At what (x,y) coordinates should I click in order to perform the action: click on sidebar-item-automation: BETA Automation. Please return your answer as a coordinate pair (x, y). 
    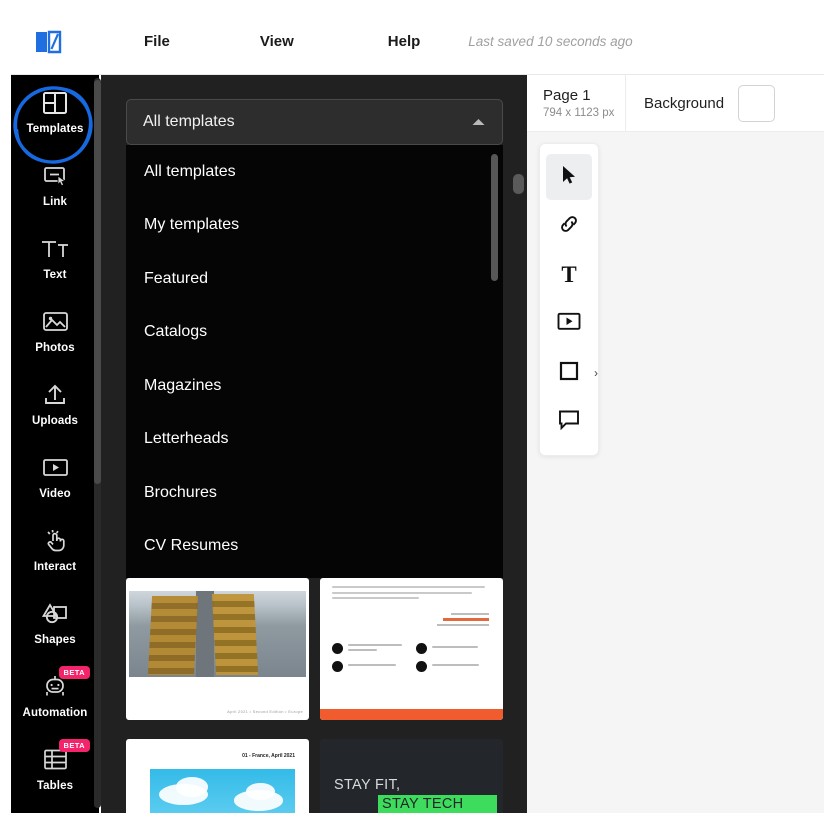
    Looking at the image, I should click on (55, 695).